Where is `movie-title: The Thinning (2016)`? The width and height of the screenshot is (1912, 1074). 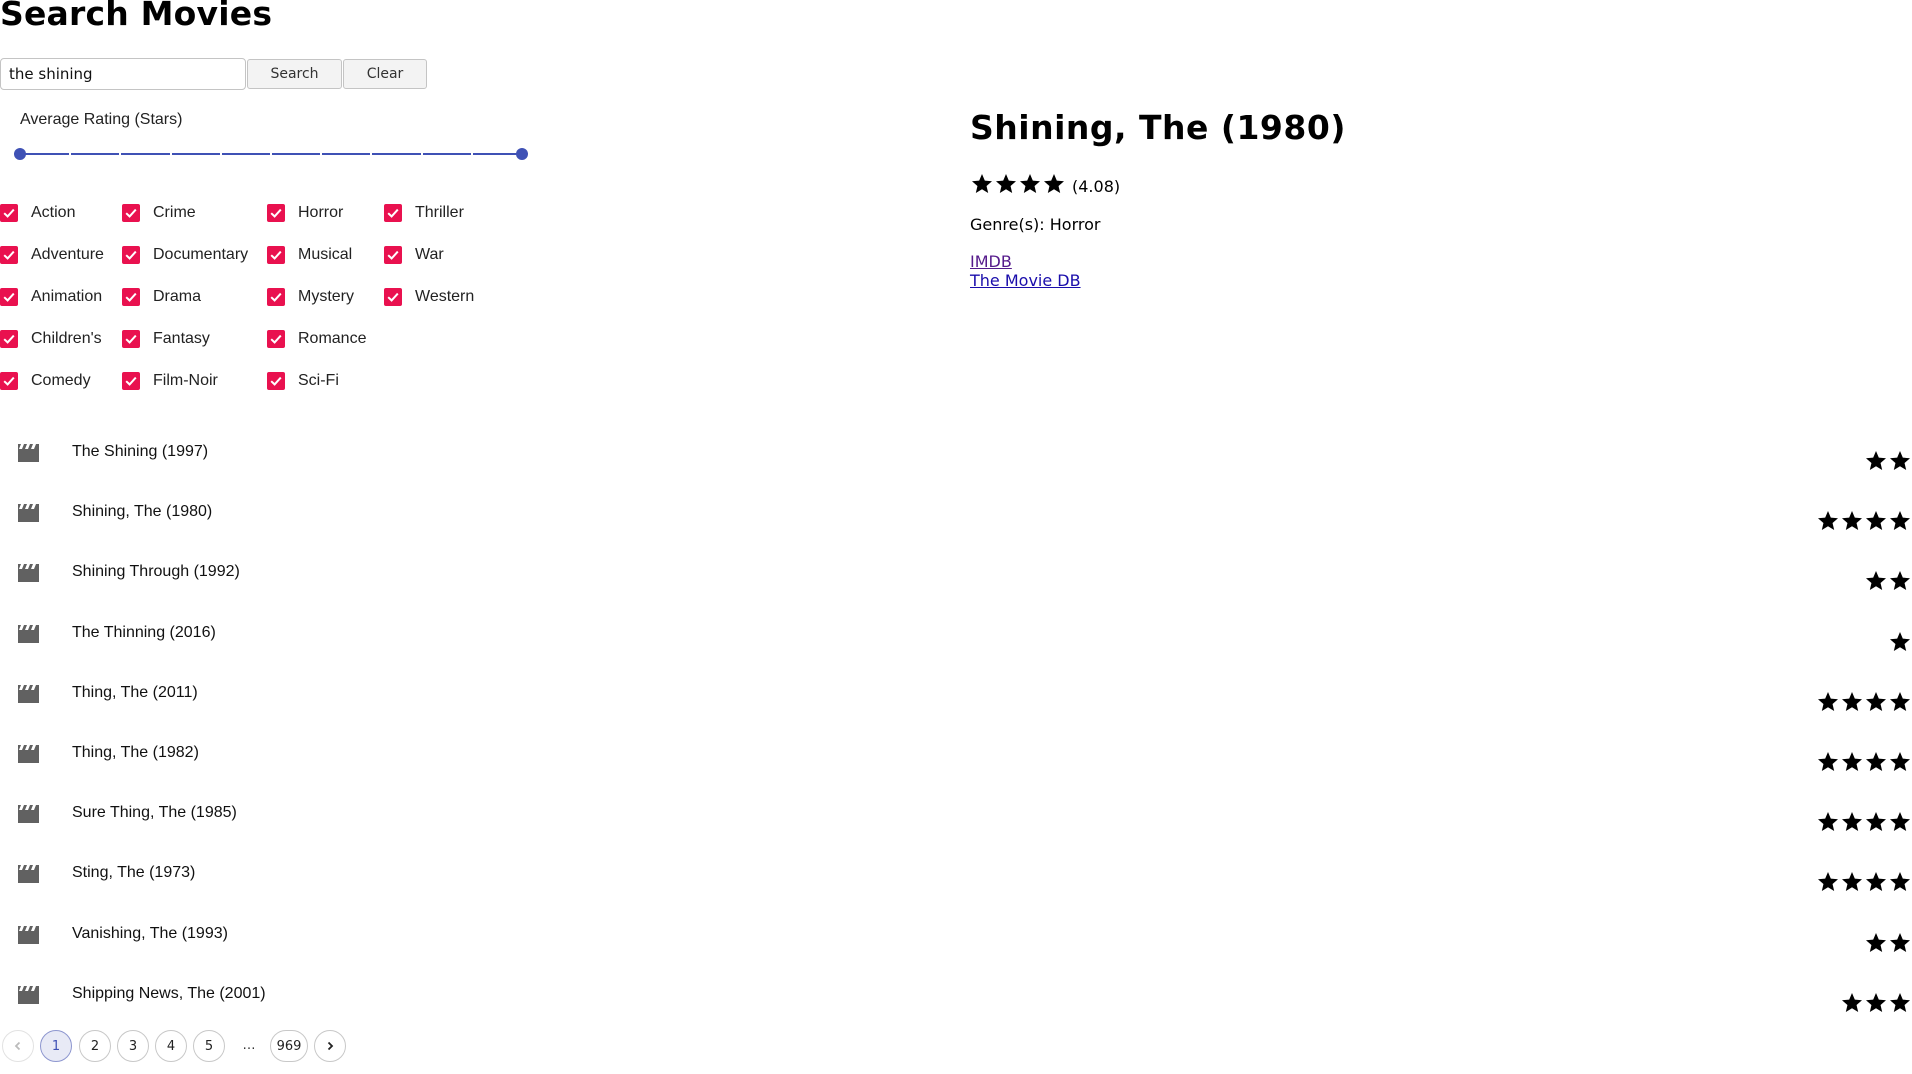
movie-title: The Thinning (2016) is located at coordinates (144, 632).